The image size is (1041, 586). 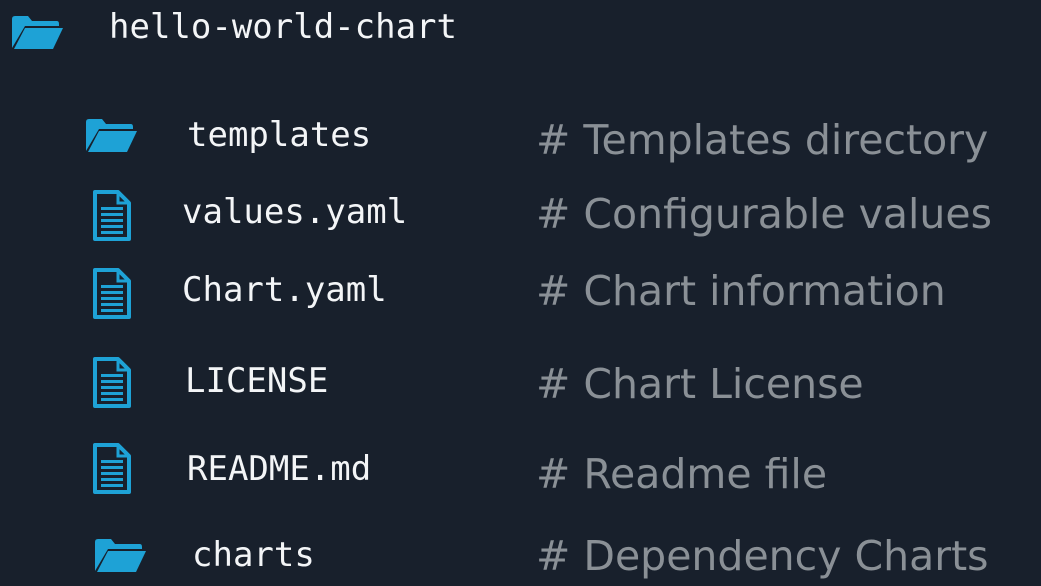 What do you see at coordinates (284, 290) in the screenshot?
I see `entry-name-chart-yaml: Chart.yaml` at bounding box center [284, 290].